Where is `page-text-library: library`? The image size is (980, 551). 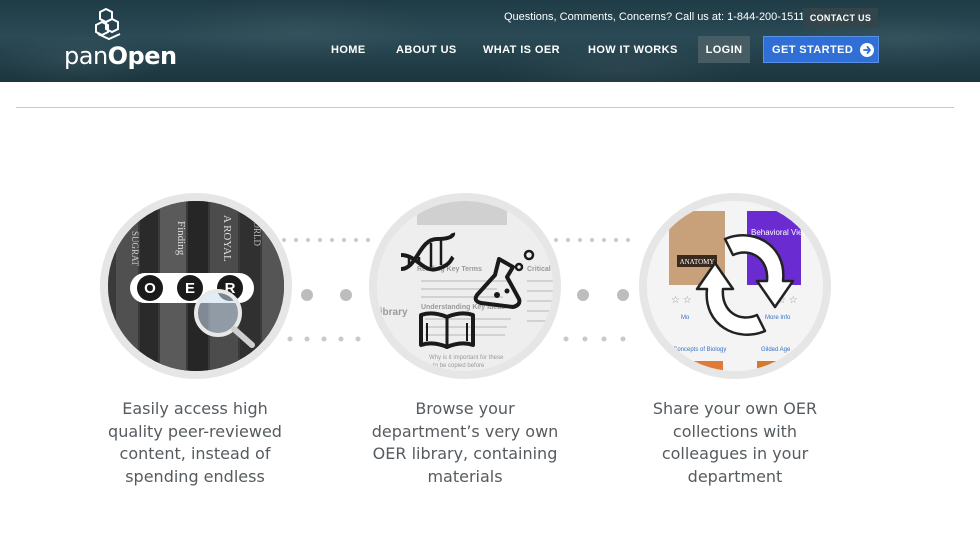
page-text-library: library is located at coordinates (392, 312).